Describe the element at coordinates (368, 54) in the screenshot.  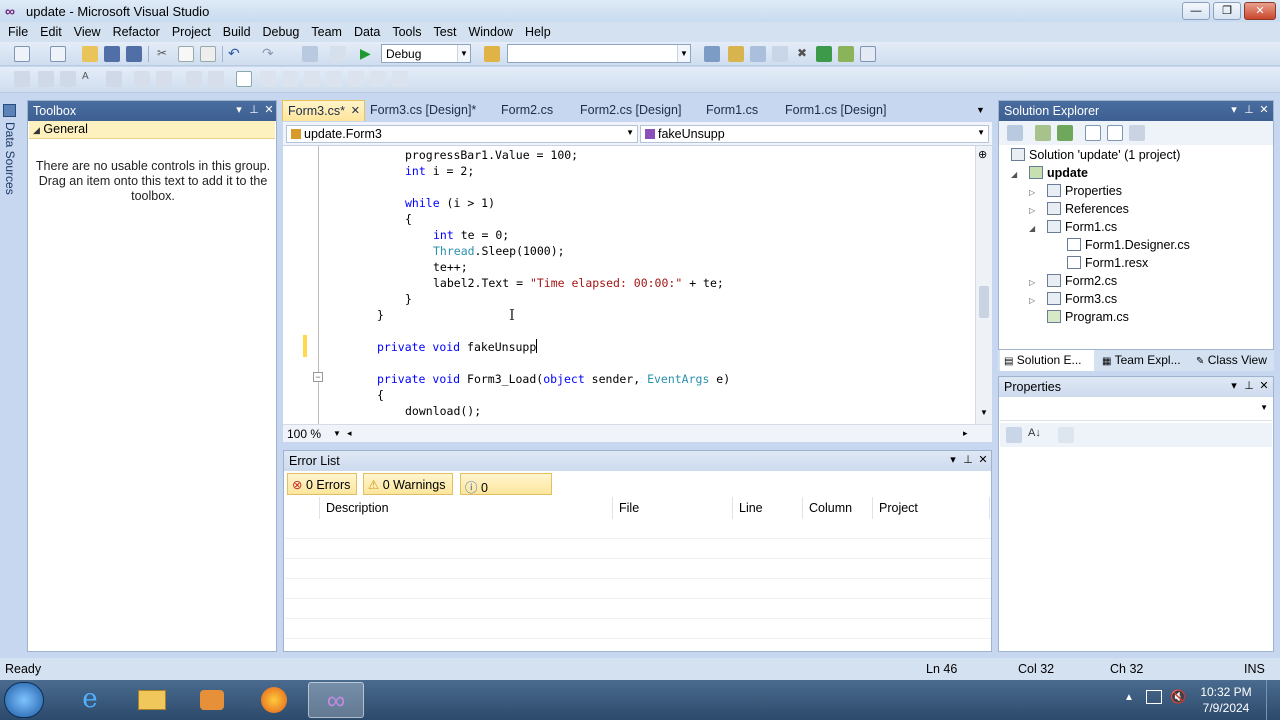
I see `start-debugging-icon: ▶` at that location.